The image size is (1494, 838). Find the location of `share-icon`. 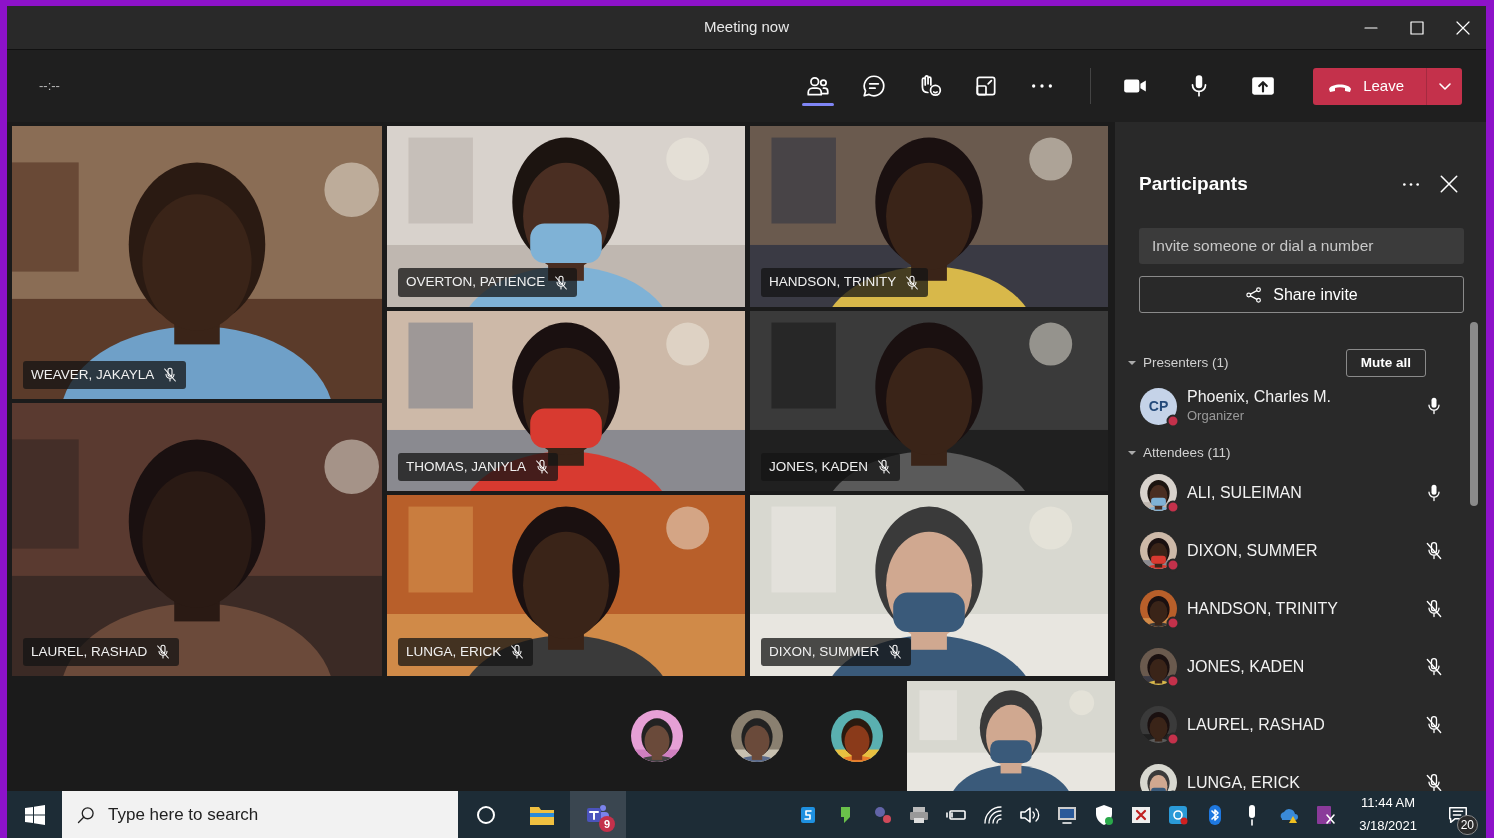

share-icon is located at coordinates (1254, 294).